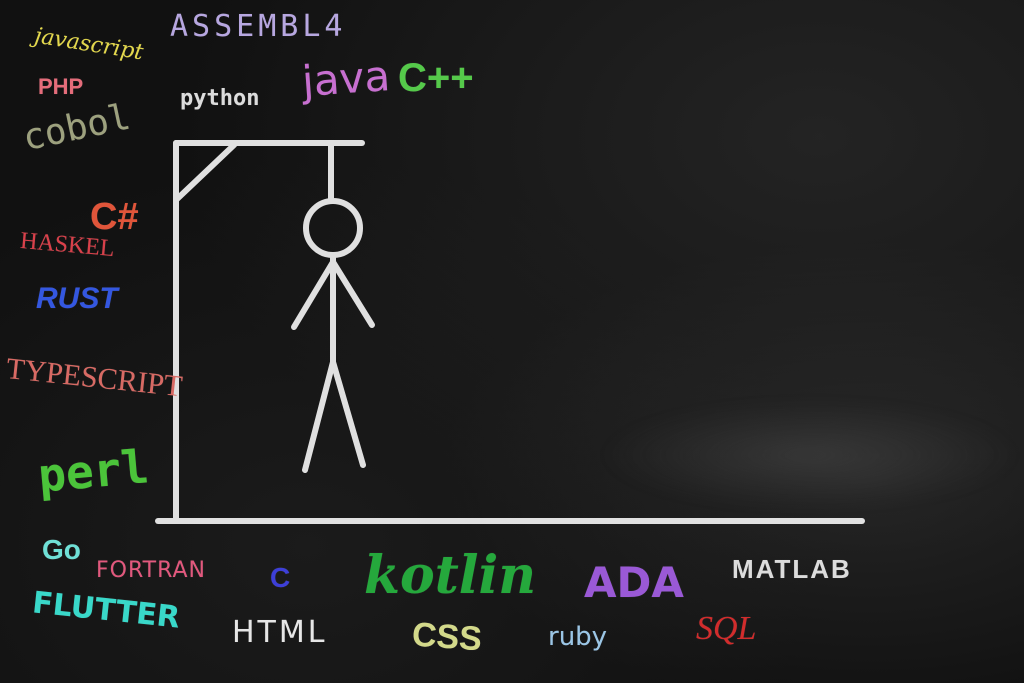 The image size is (1024, 683). What do you see at coordinates (352, 293) in the screenshot?
I see `hangman-right-arm` at bounding box center [352, 293].